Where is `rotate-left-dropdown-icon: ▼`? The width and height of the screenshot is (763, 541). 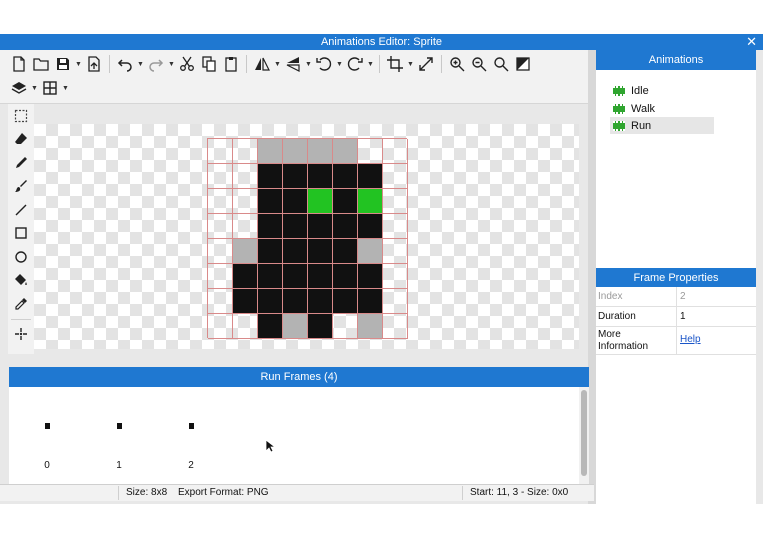 rotate-left-dropdown-icon: ▼ is located at coordinates (339, 64).